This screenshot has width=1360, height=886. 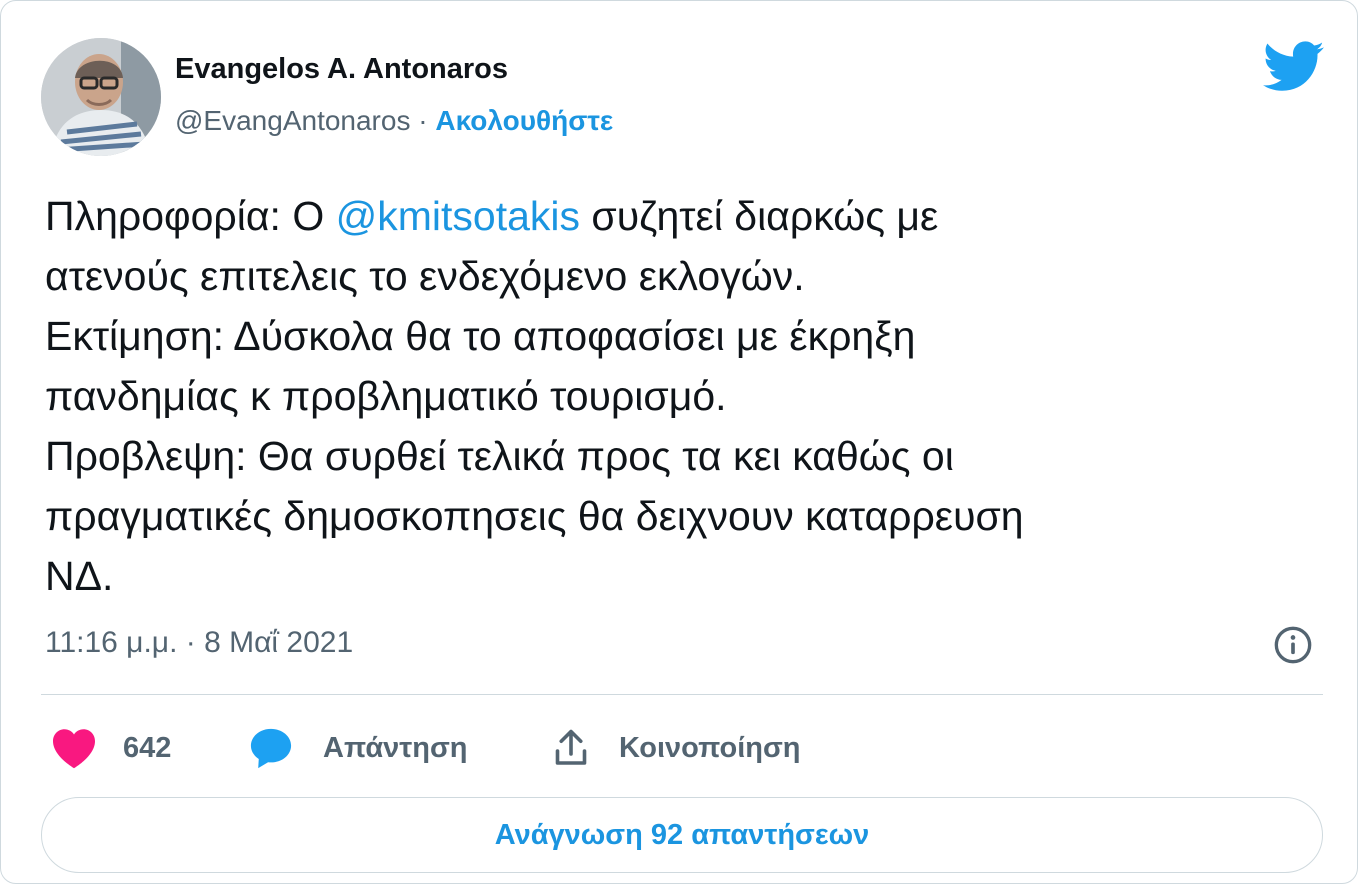 What do you see at coordinates (74, 749) in the screenshot?
I see `heart-icon` at bounding box center [74, 749].